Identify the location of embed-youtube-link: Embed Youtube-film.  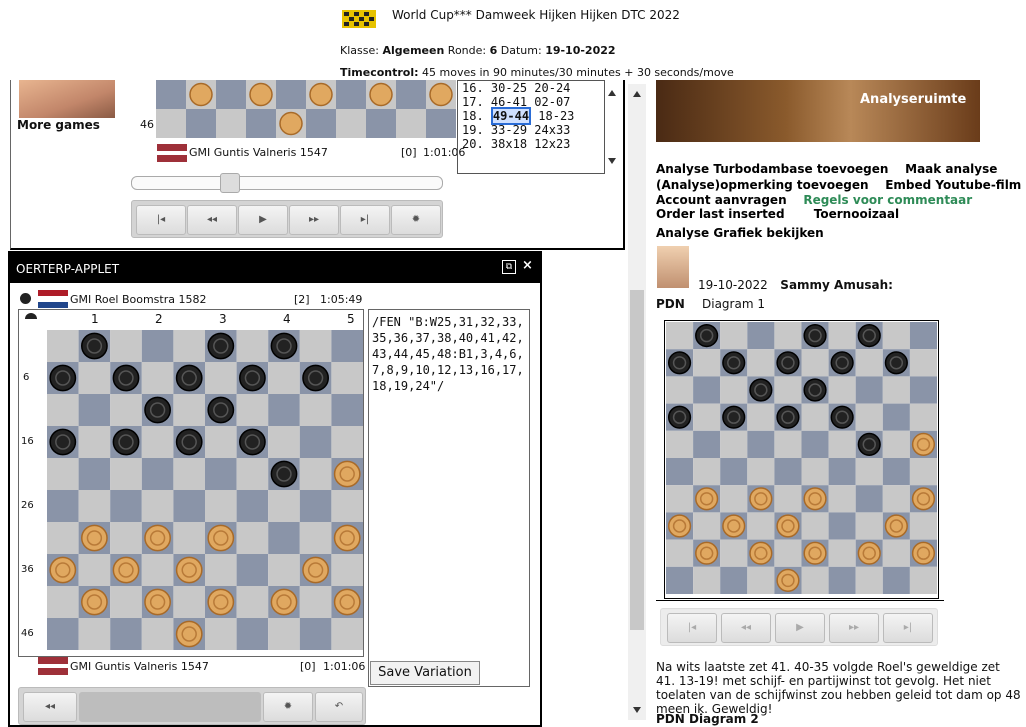
(953, 185).